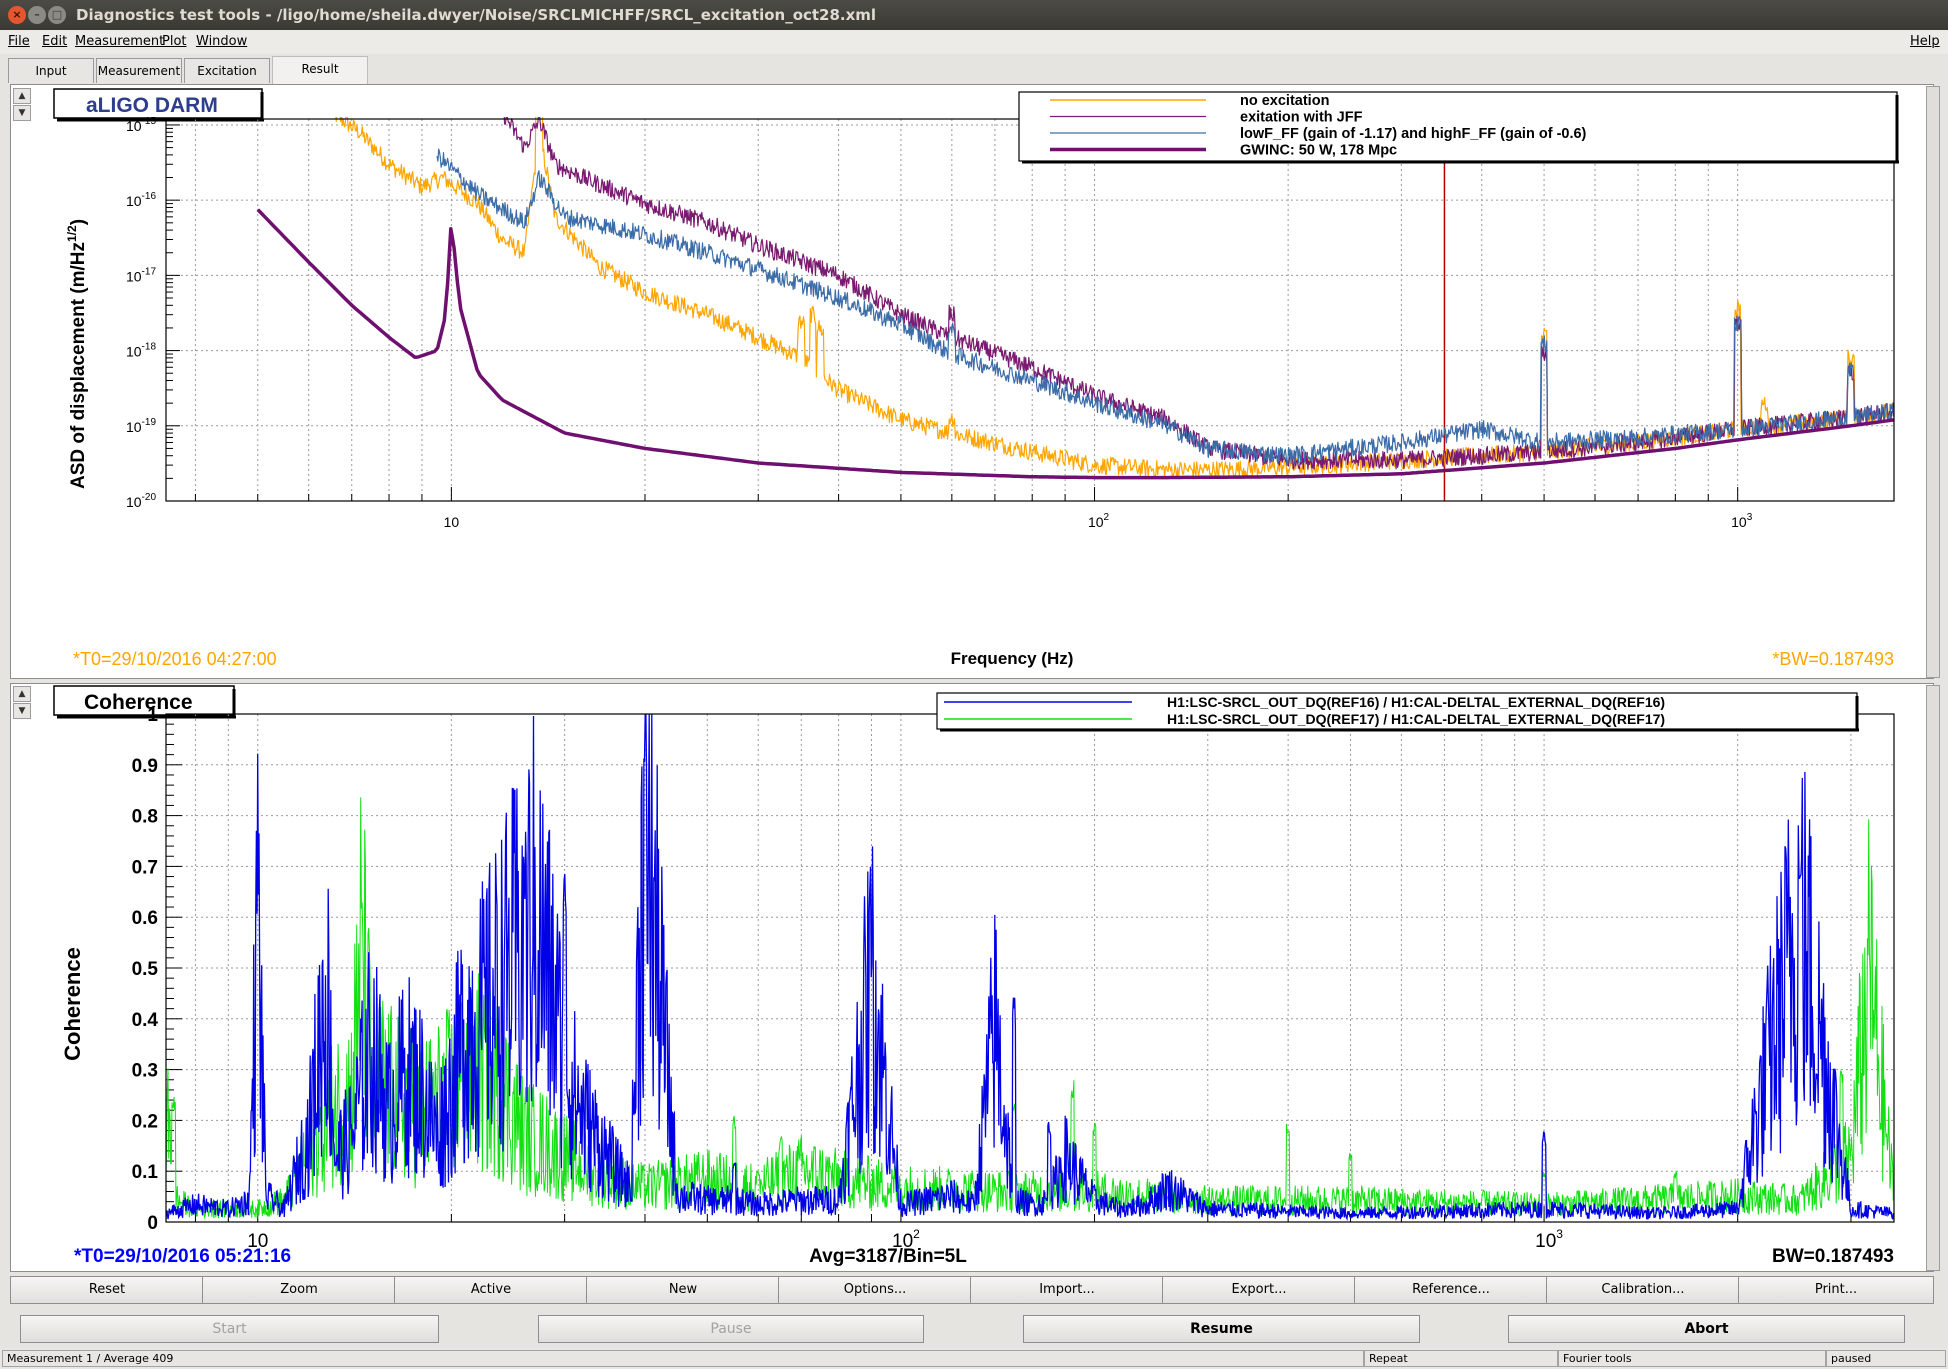 Image resolution: width=1948 pixels, height=1369 pixels. I want to click on coherence-y-tick-label: 0.2, so click(145, 1121).